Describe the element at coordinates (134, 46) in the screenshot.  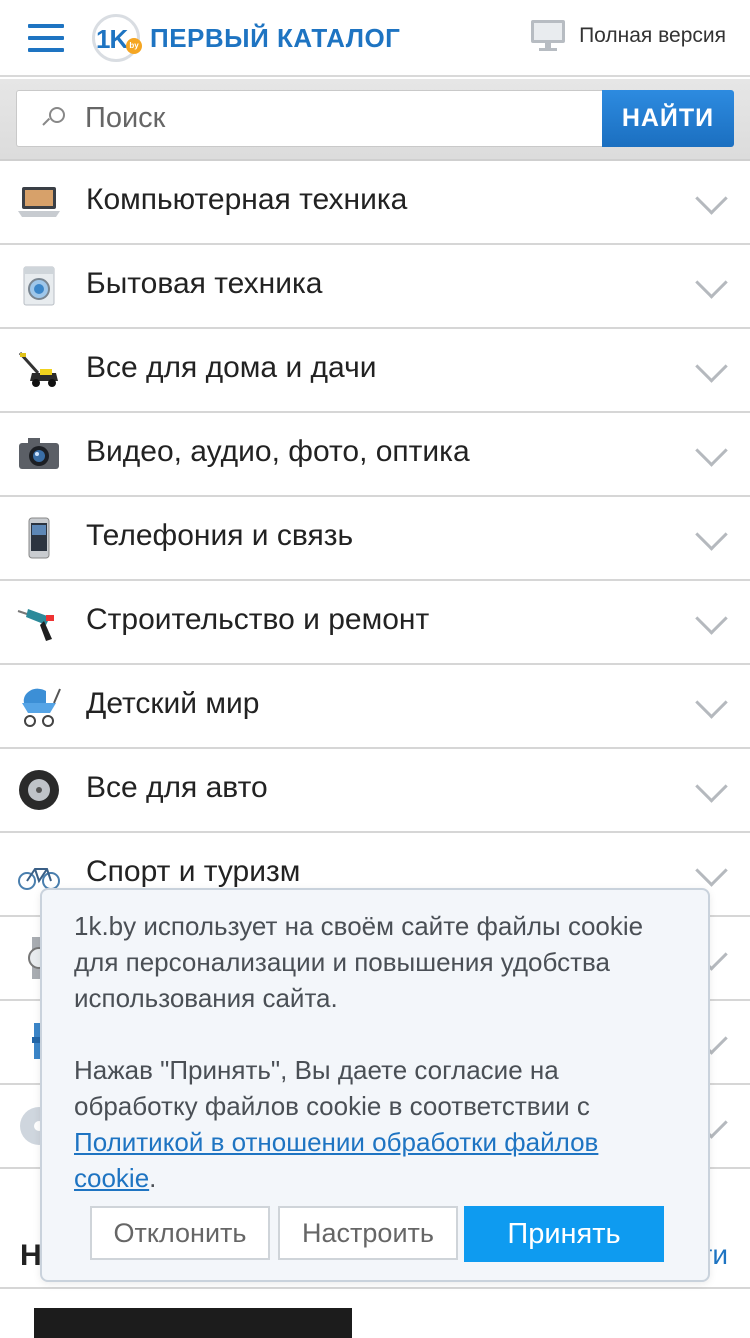
I see `logo-by-badge: by` at that location.